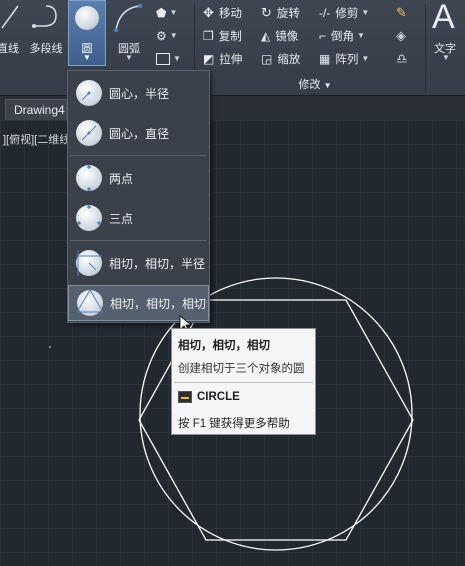  I want to click on tooltip-description: 创建相切于三个对象的圆, so click(241, 369).